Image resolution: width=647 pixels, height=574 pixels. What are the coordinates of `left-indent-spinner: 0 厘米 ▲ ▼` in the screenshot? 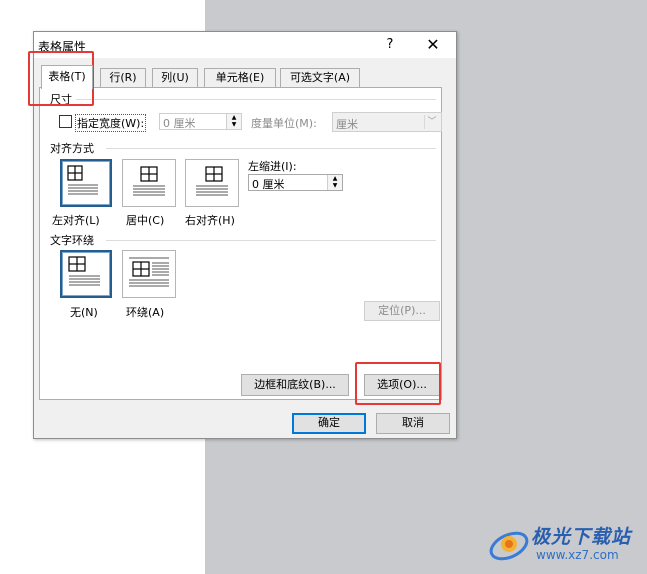 It's located at (295, 182).